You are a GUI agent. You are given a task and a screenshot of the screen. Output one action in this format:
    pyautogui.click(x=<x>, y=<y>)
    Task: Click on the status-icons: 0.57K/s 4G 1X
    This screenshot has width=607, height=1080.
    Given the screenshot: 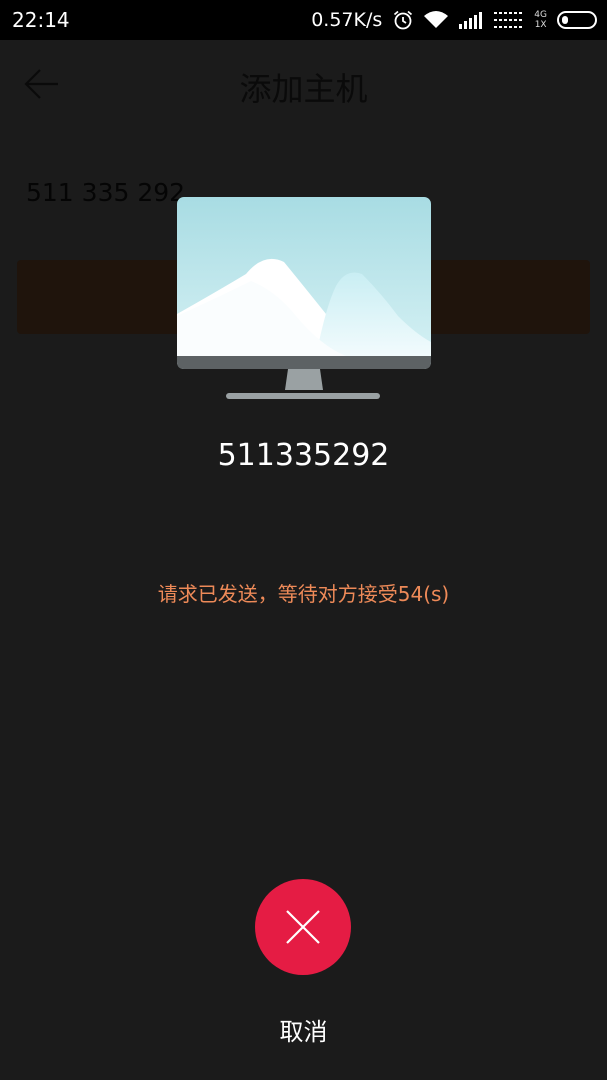 What is the action you would take?
    pyautogui.click(x=454, y=20)
    